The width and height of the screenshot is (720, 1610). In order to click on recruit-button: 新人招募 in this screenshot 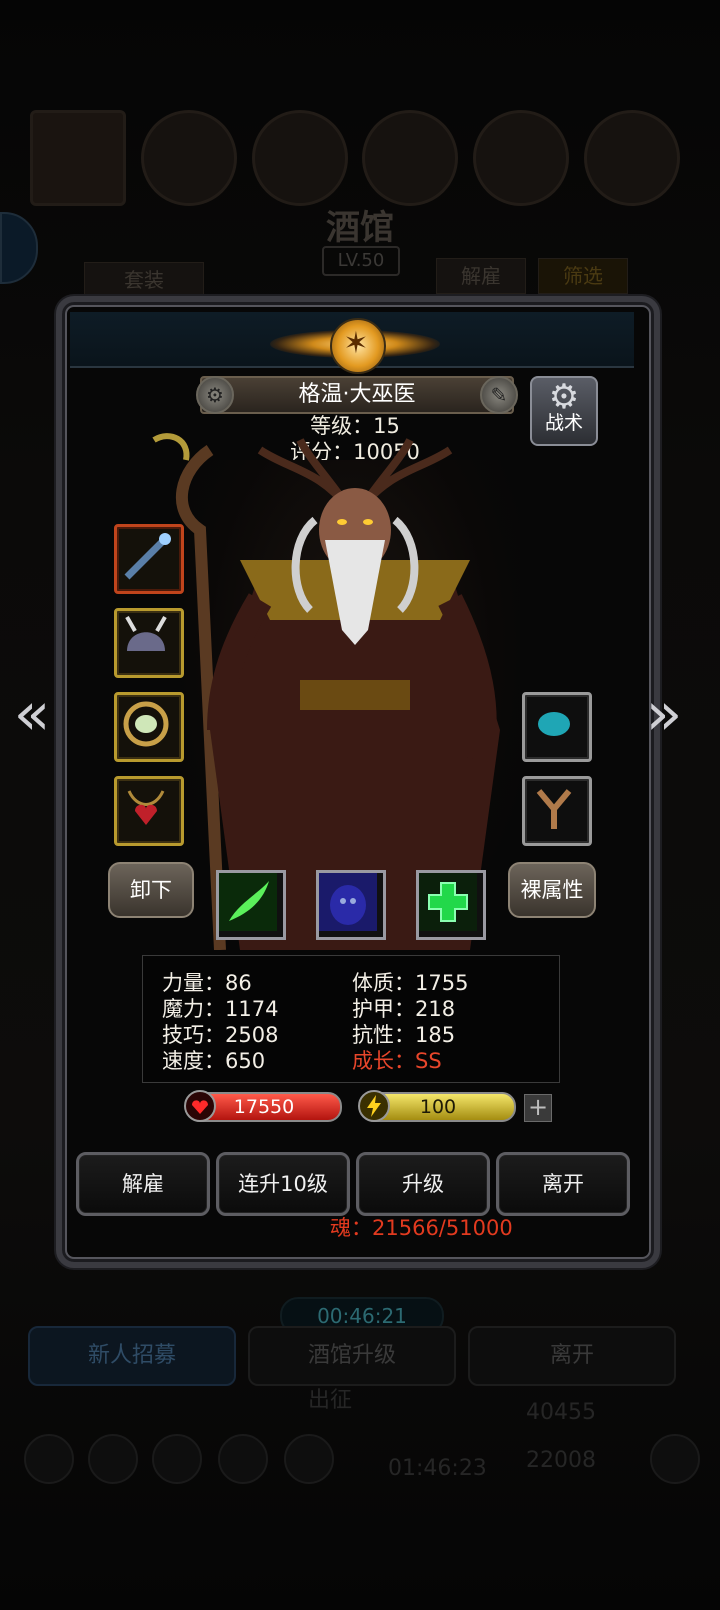, I will do `click(132, 1356)`.